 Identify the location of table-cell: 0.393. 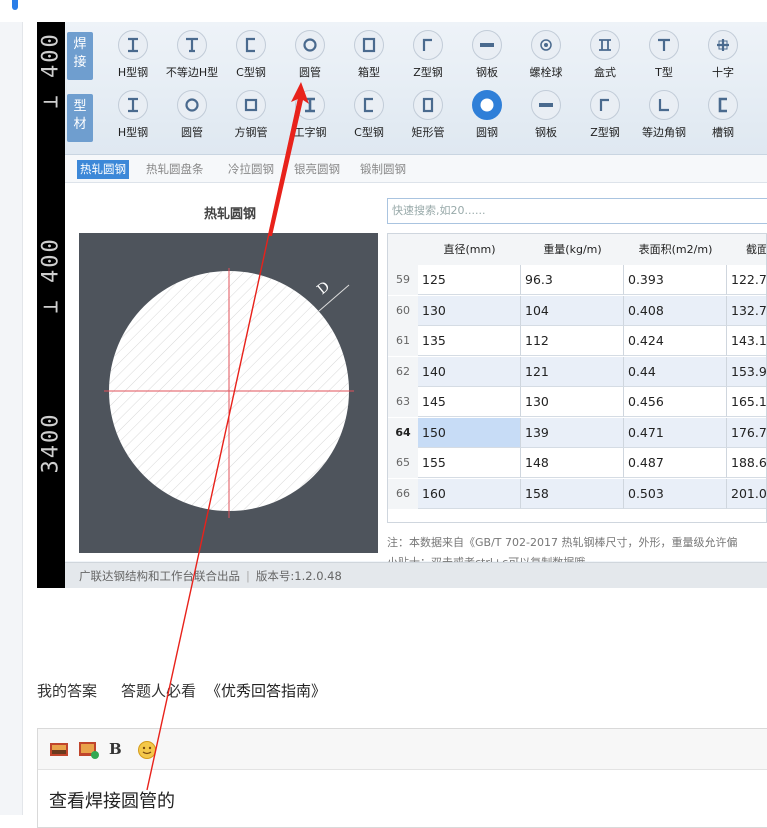
(675, 280).